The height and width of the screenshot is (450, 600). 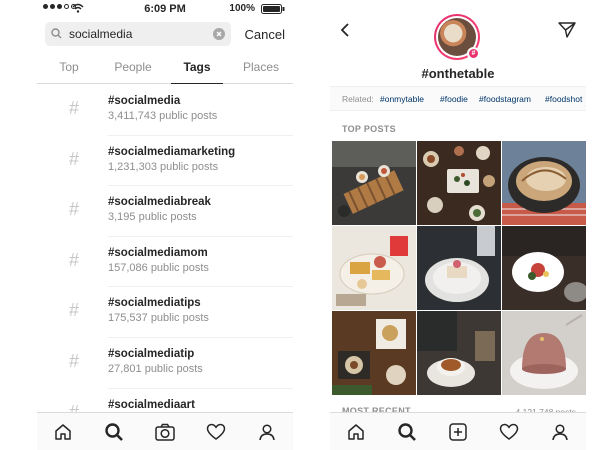 What do you see at coordinates (163, 166) in the screenshot?
I see `post-count: 1,231,303 public posts` at bounding box center [163, 166].